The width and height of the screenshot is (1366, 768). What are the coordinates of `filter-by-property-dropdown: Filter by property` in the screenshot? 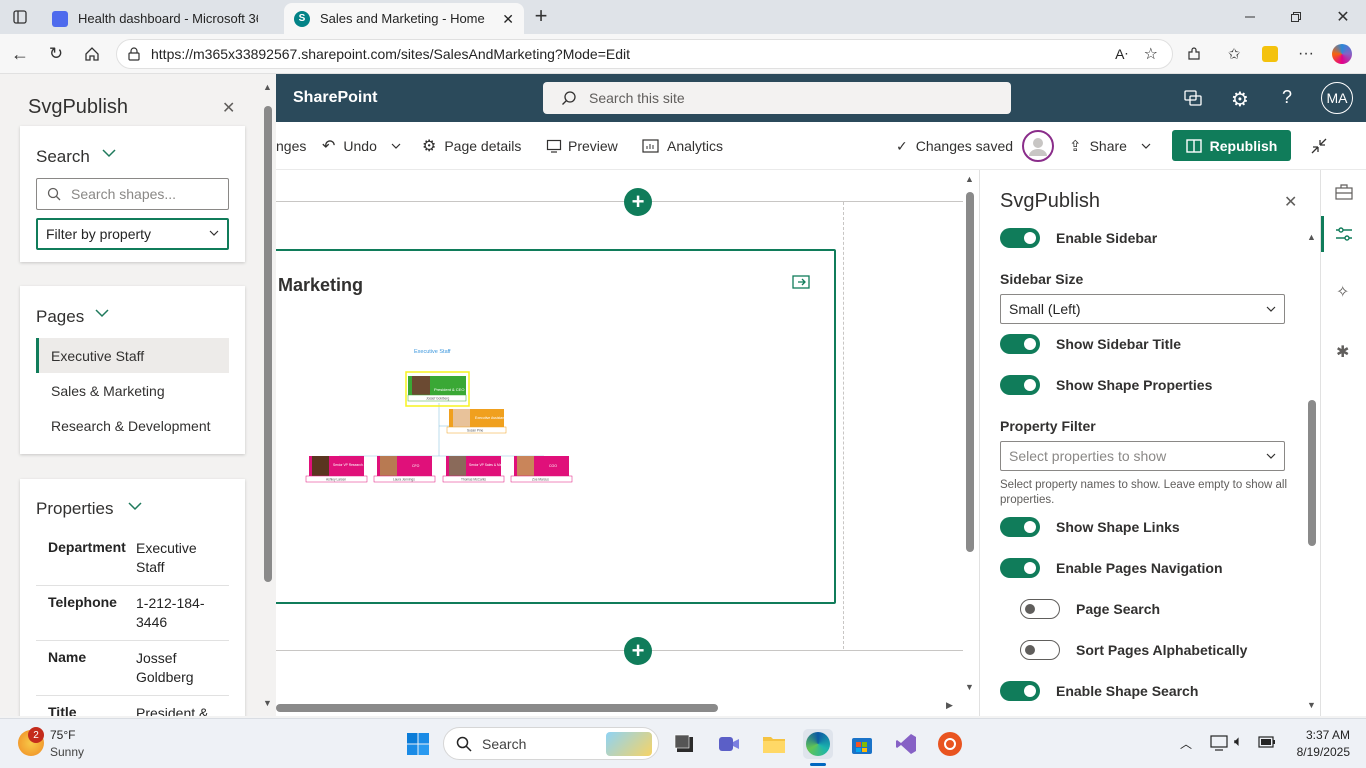 It's located at (132, 234).